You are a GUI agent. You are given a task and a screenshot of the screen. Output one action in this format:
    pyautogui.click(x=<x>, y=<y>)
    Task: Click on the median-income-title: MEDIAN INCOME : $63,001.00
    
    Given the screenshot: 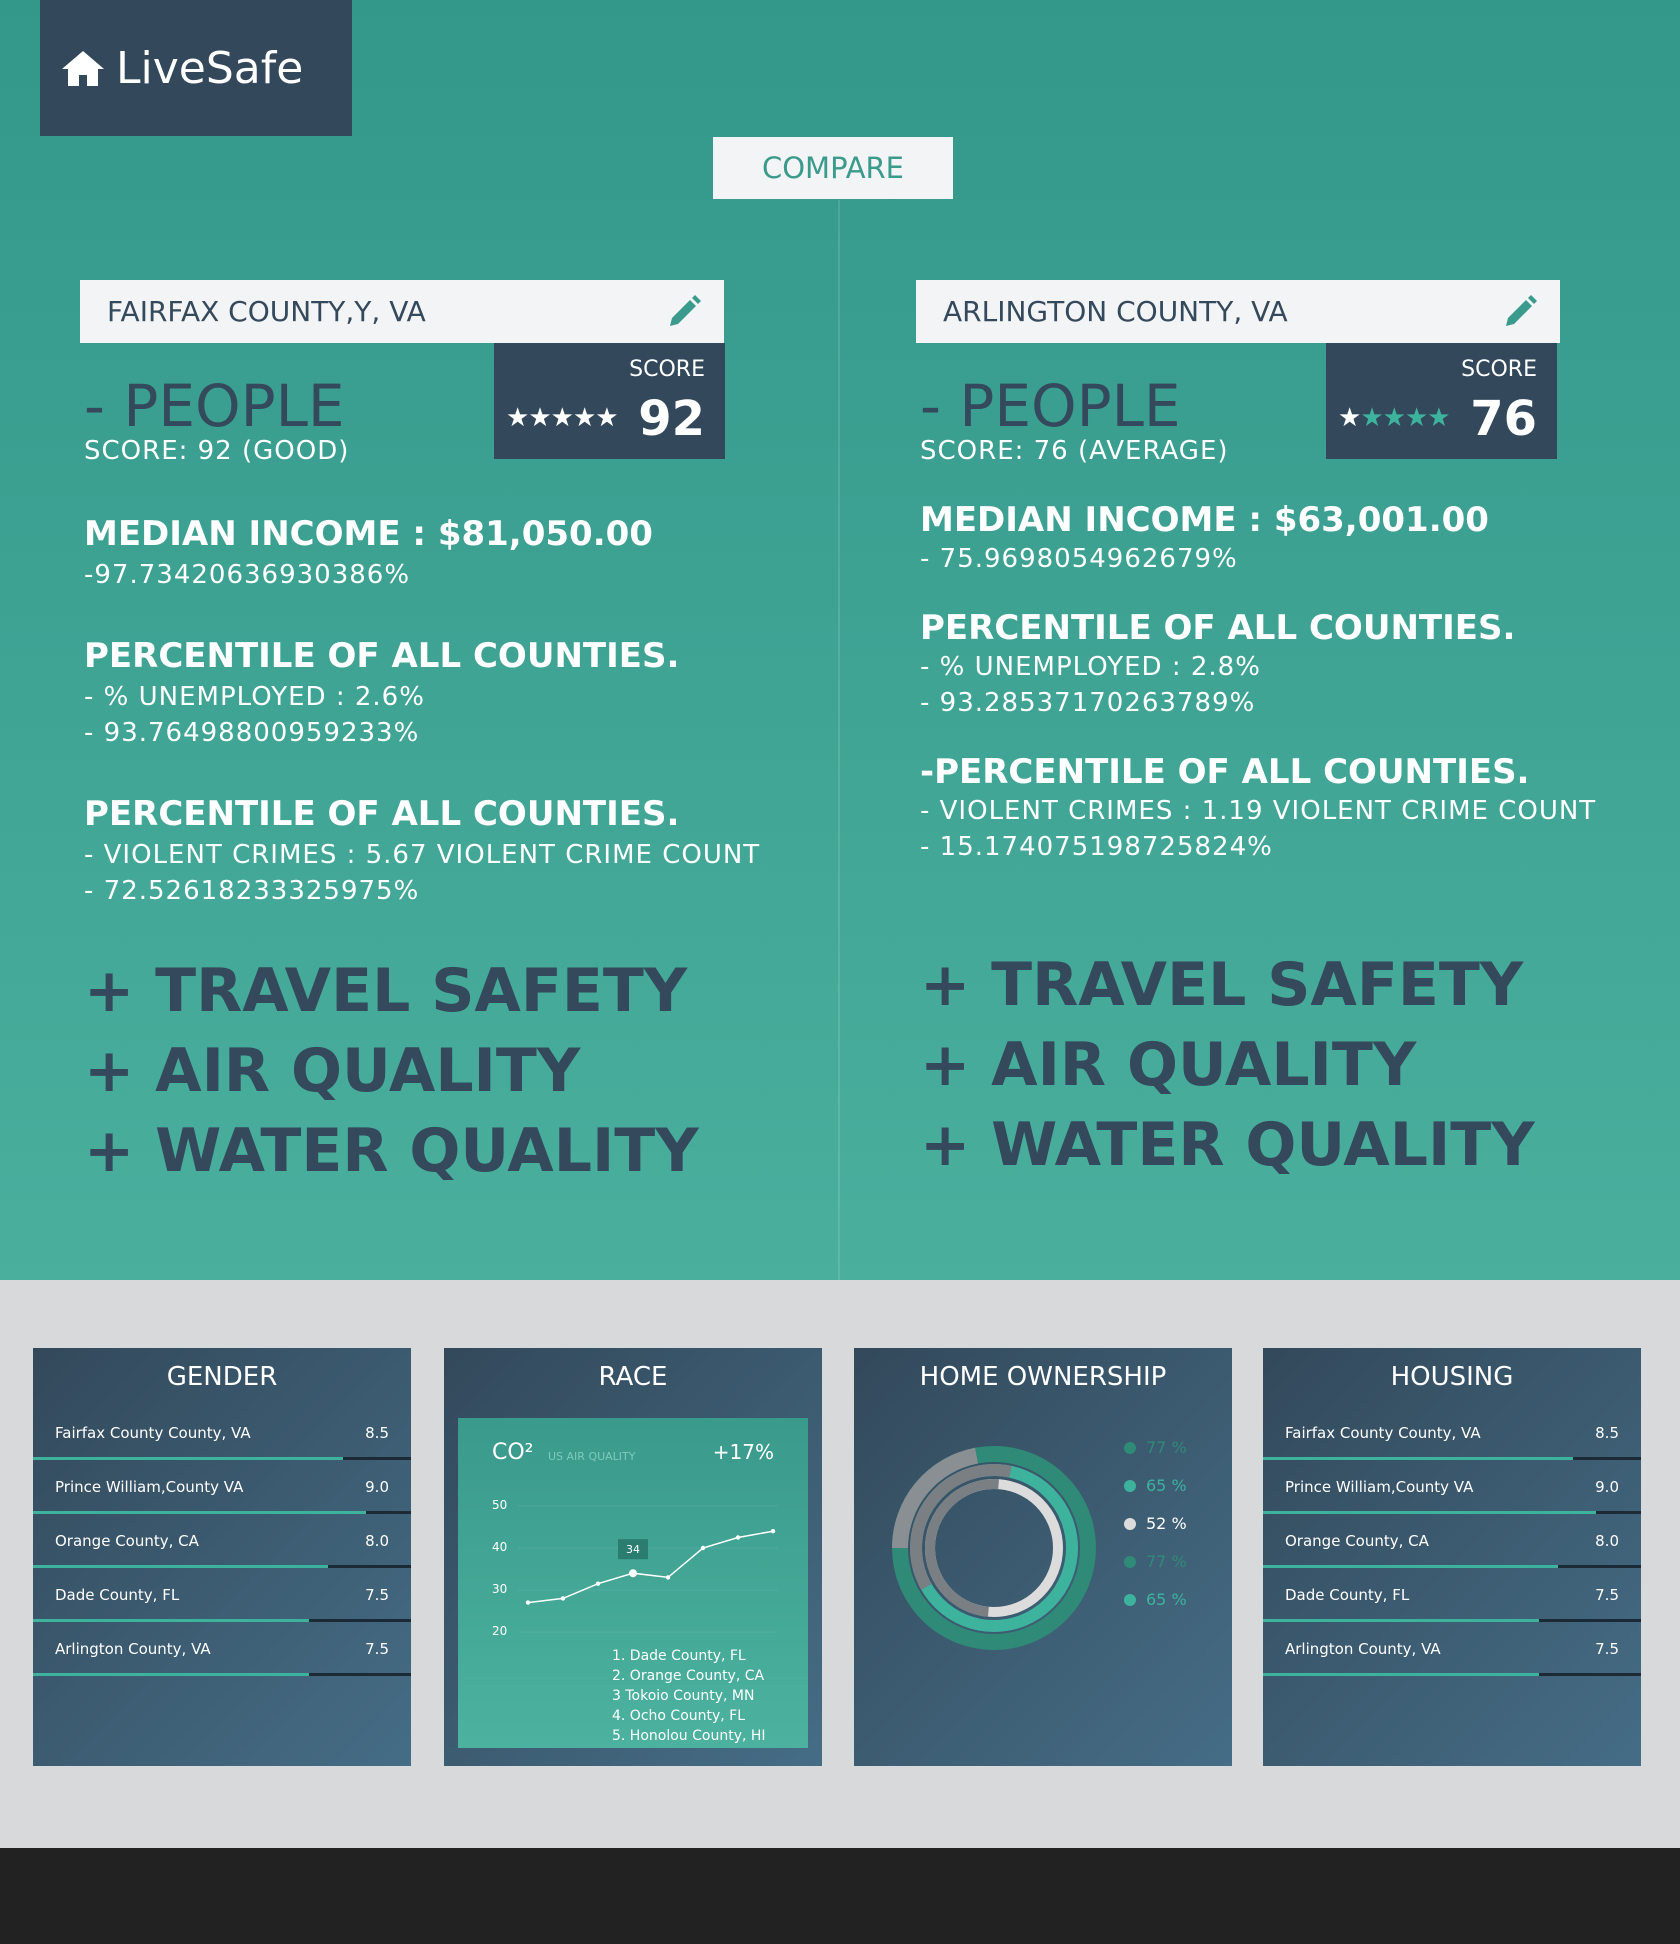 What is the action you would take?
    pyautogui.click(x=1204, y=520)
    